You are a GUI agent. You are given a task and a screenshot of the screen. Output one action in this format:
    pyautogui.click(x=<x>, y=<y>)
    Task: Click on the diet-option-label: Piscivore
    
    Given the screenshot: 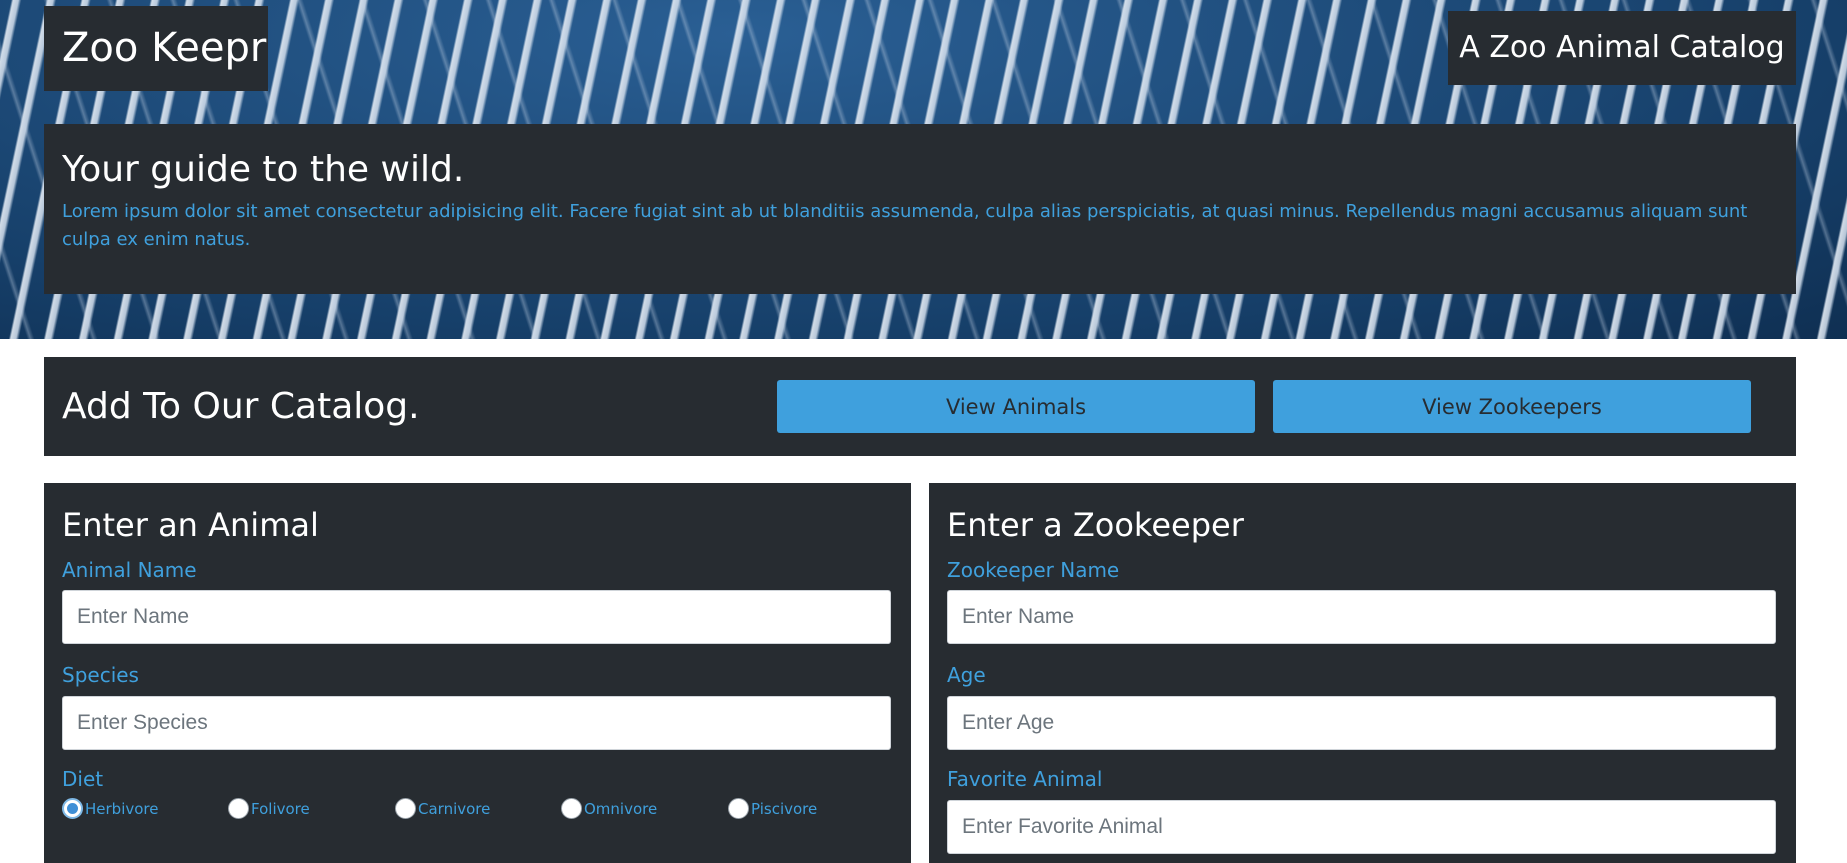 What is the action you would take?
    pyautogui.click(x=784, y=808)
    